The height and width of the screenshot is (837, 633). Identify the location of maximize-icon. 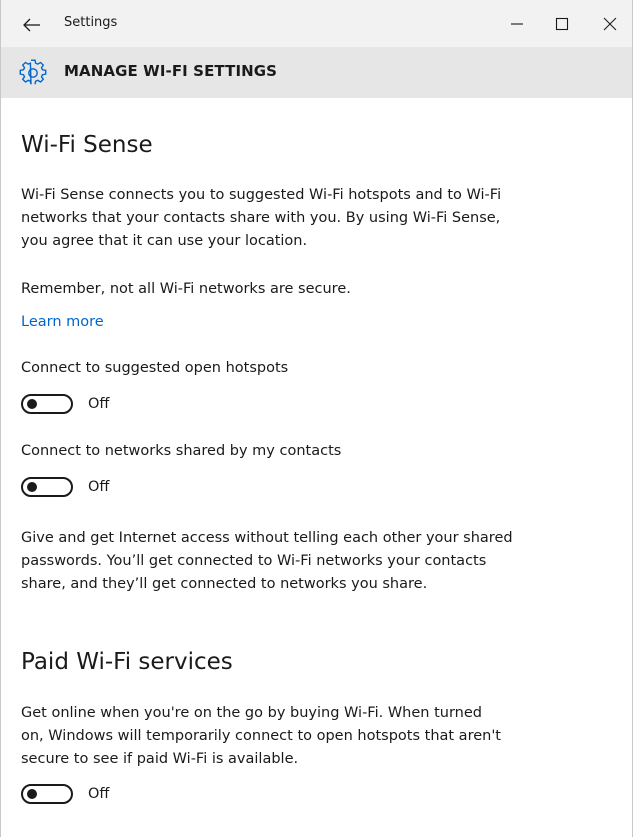
(562, 24).